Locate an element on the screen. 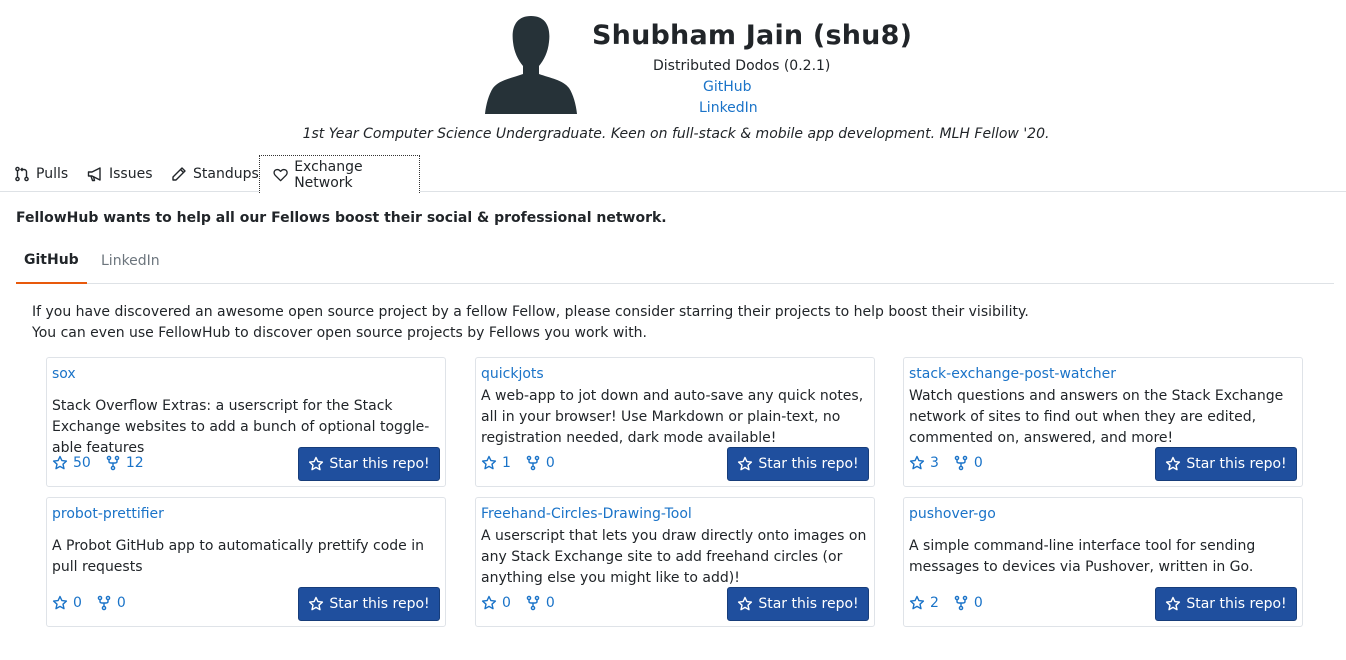 The image size is (1346, 660). tab-pulls: Pulls is located at coordinates (41, 173).